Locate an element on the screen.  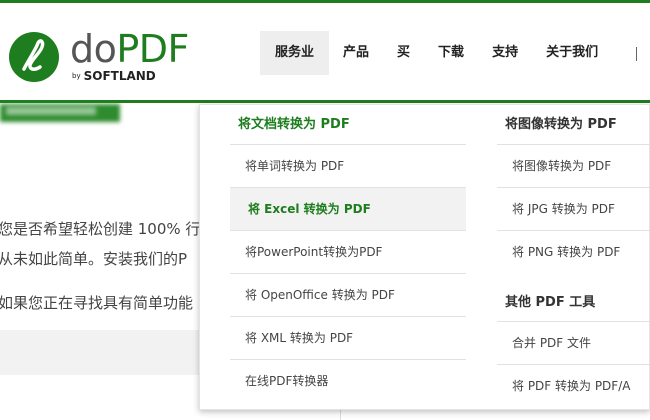
menu-item-xml-to-pdf: 将 XML 转换为 PDF is located at coordinates (348, 338).